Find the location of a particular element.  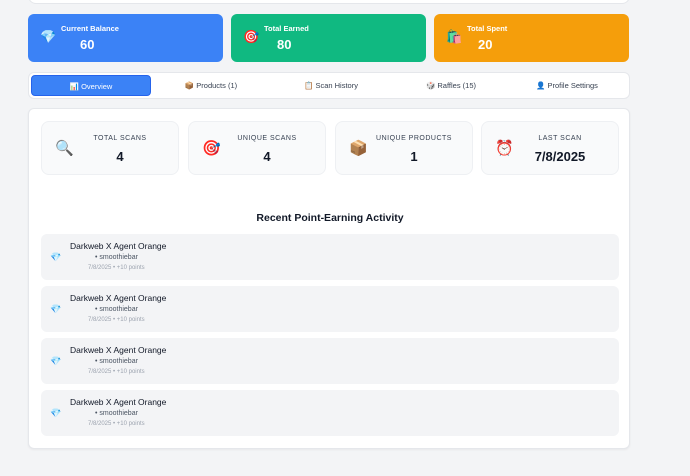

target-icon: 🎯 is located at coordinates (251, 36).